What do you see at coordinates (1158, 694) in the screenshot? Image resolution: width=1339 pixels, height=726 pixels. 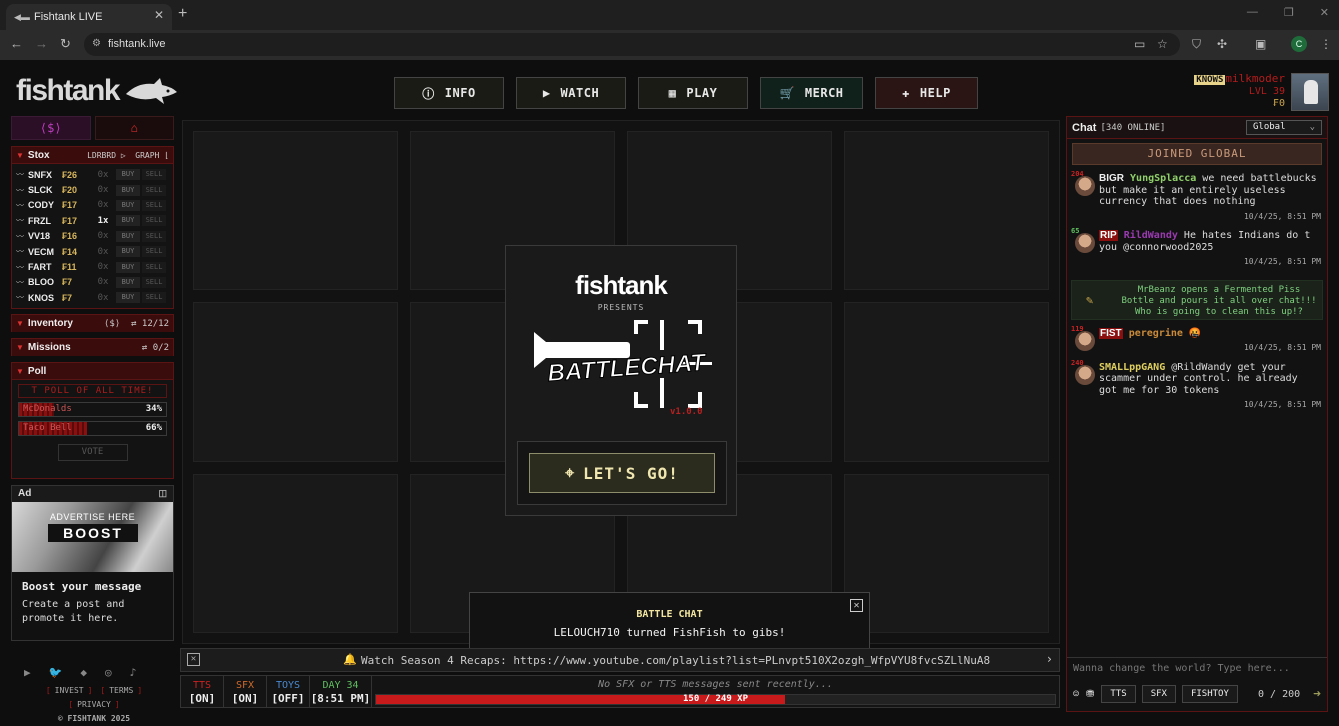 I see `chat-sfx-button: SFX` at bounding box center [1158, 694].